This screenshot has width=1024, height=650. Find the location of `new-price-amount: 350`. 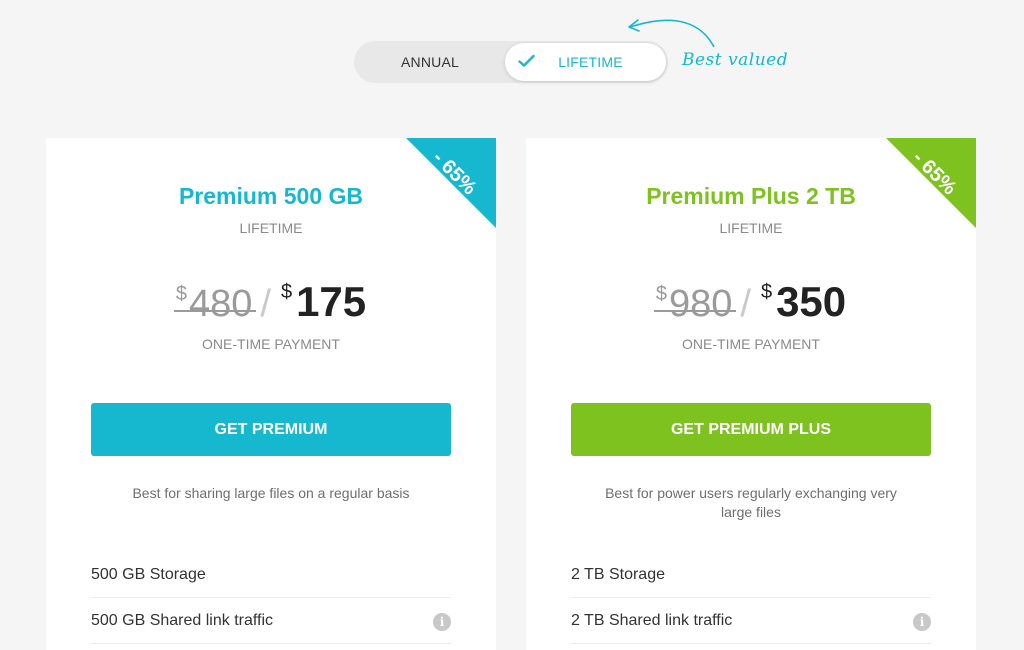

new-price-amount: 350 is located at coordinates (811, 301).